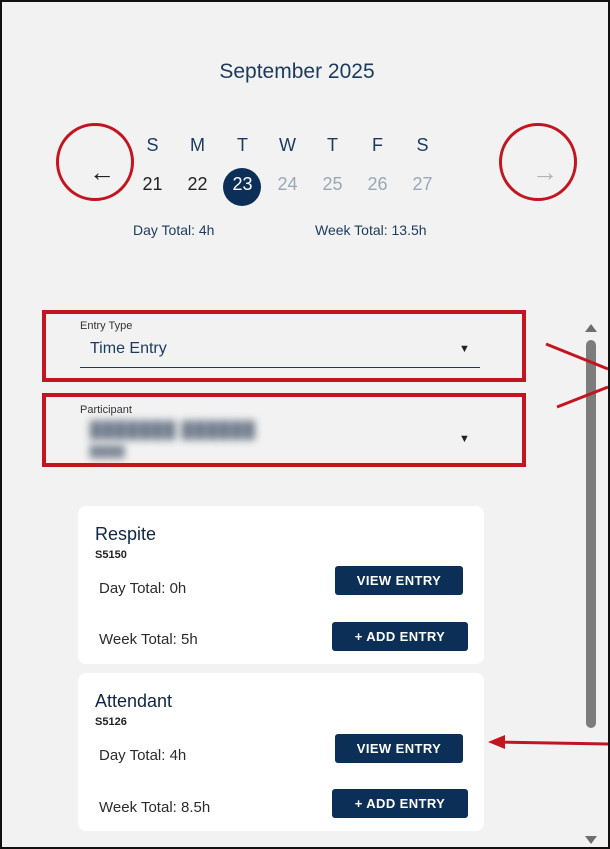 The width and height of the screenshot is (610, 849). What do you see at coordinates (548, 545) in the screenshot?
I see `annotation-lines` at bounding box center [548, 545].